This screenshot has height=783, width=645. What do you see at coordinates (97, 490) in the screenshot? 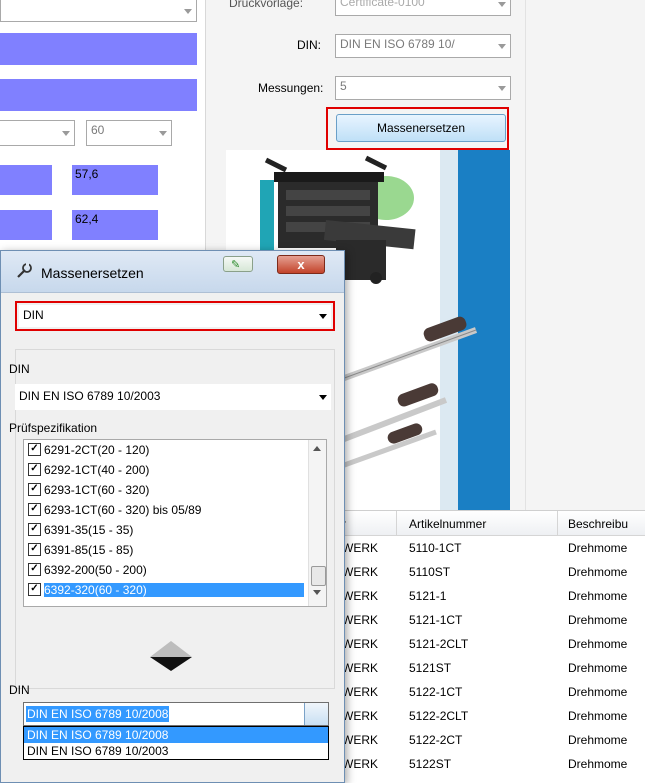
I see `spec-item-label: 6293-1CT(60 - 320)` at bounding box center [97, 490].